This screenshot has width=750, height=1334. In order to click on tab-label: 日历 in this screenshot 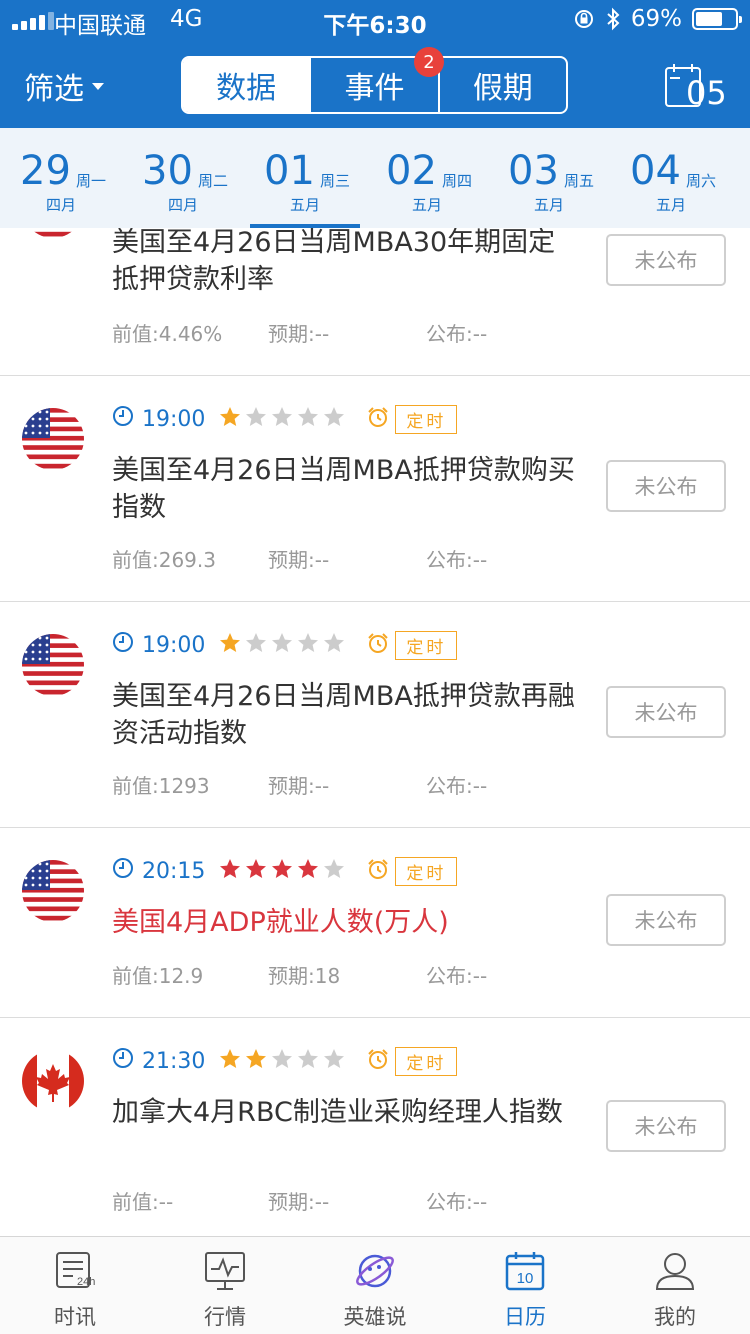, I will do `click(525, 1317)`.